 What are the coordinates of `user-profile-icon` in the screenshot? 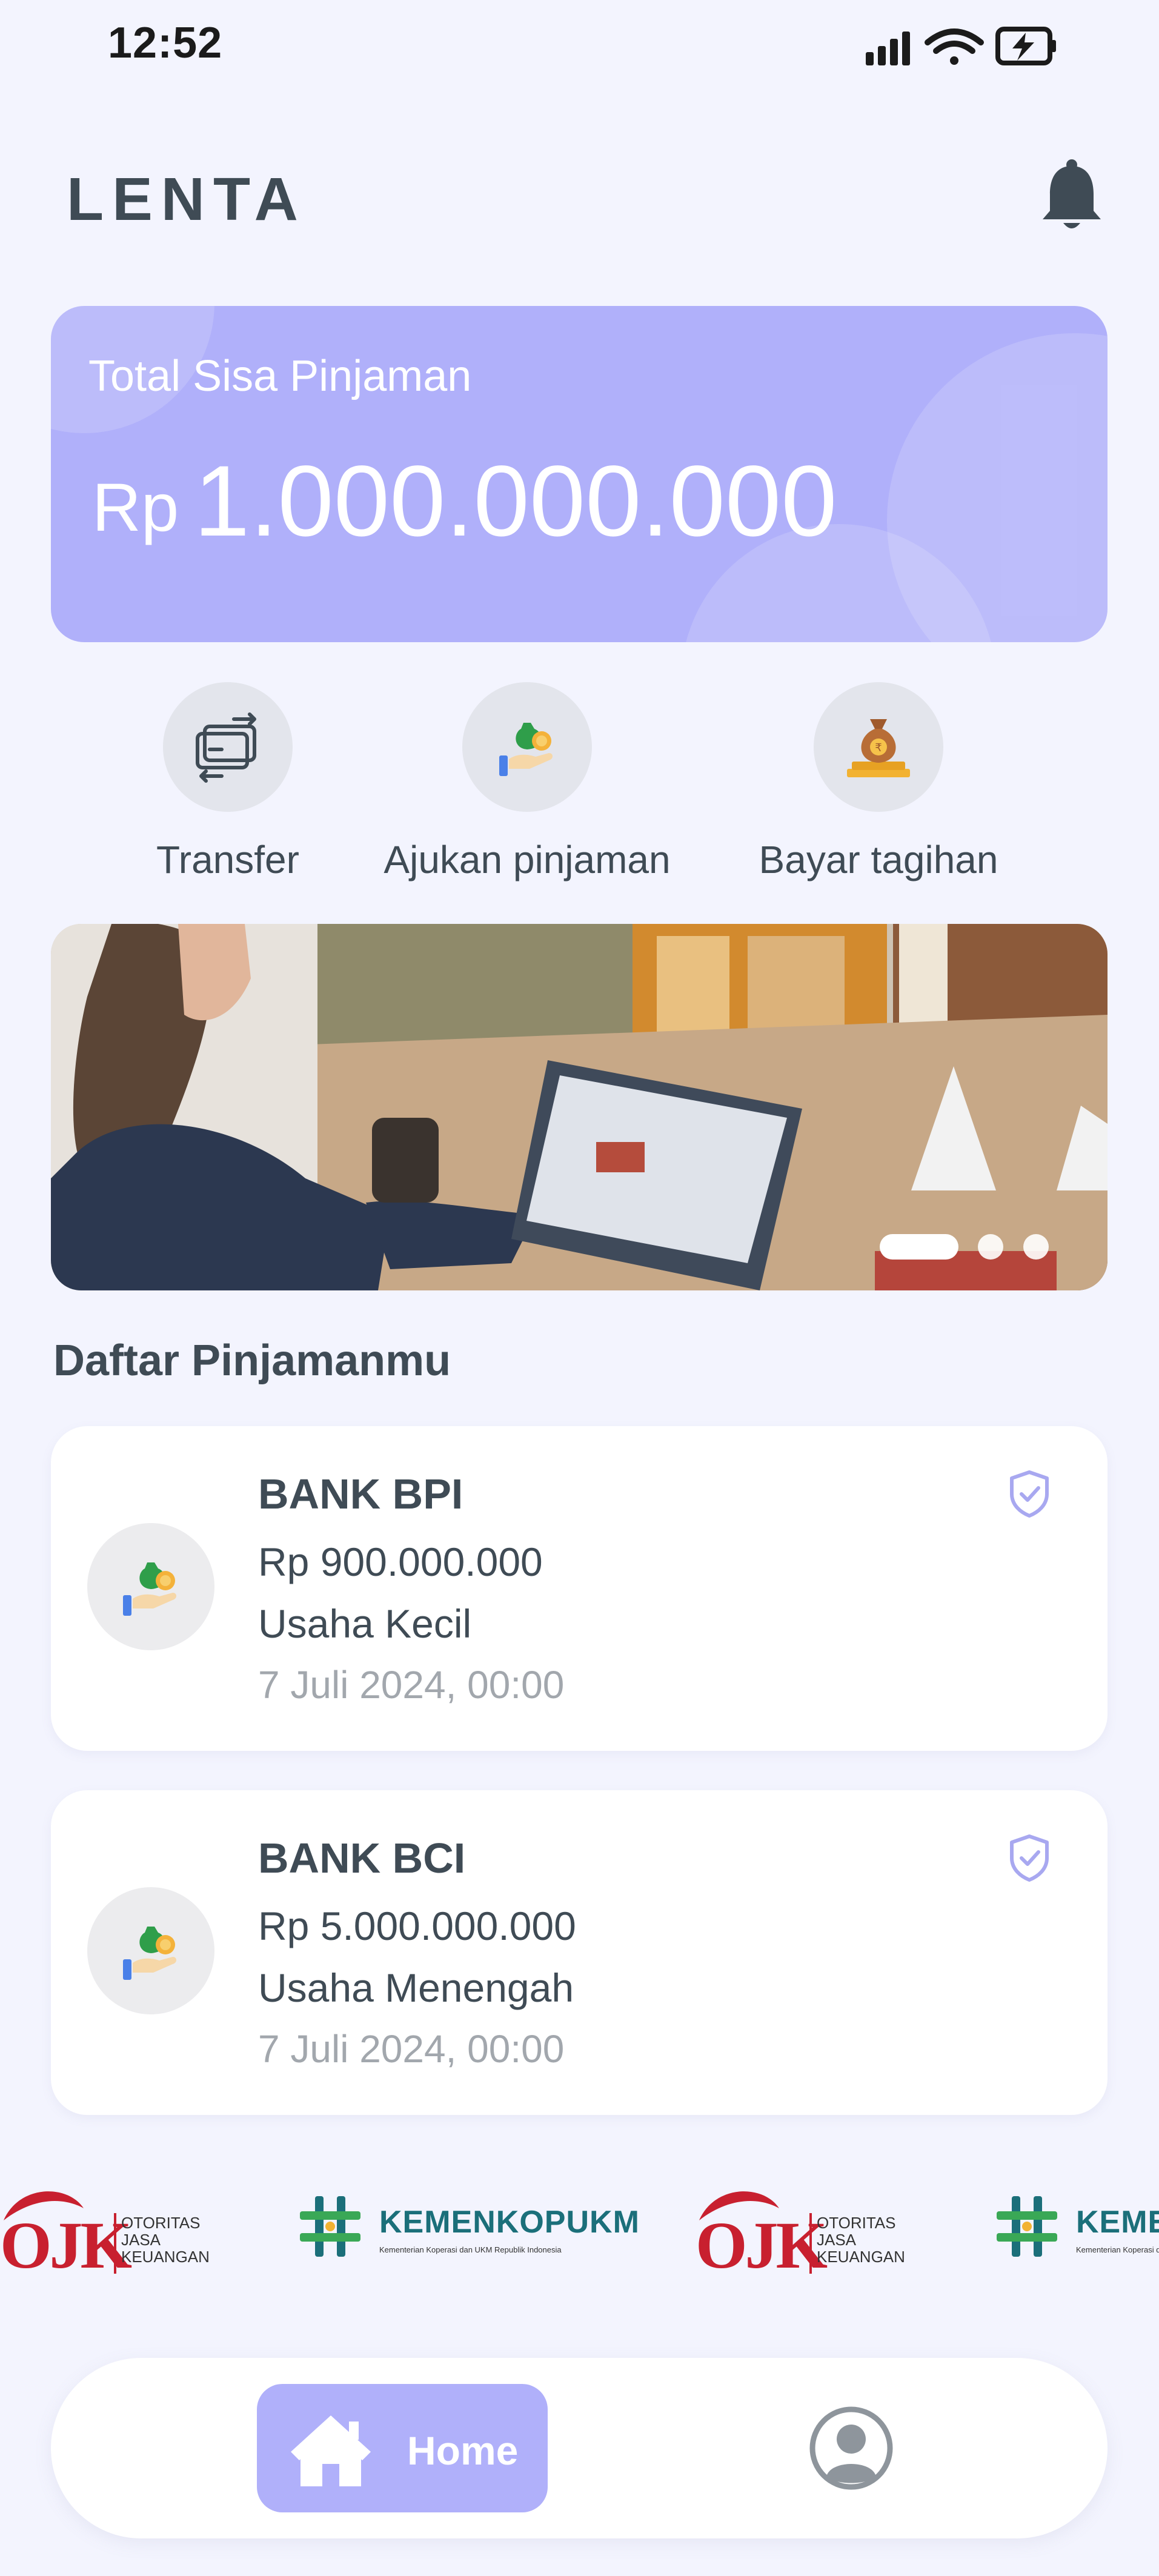 It's located at (851, 2448).